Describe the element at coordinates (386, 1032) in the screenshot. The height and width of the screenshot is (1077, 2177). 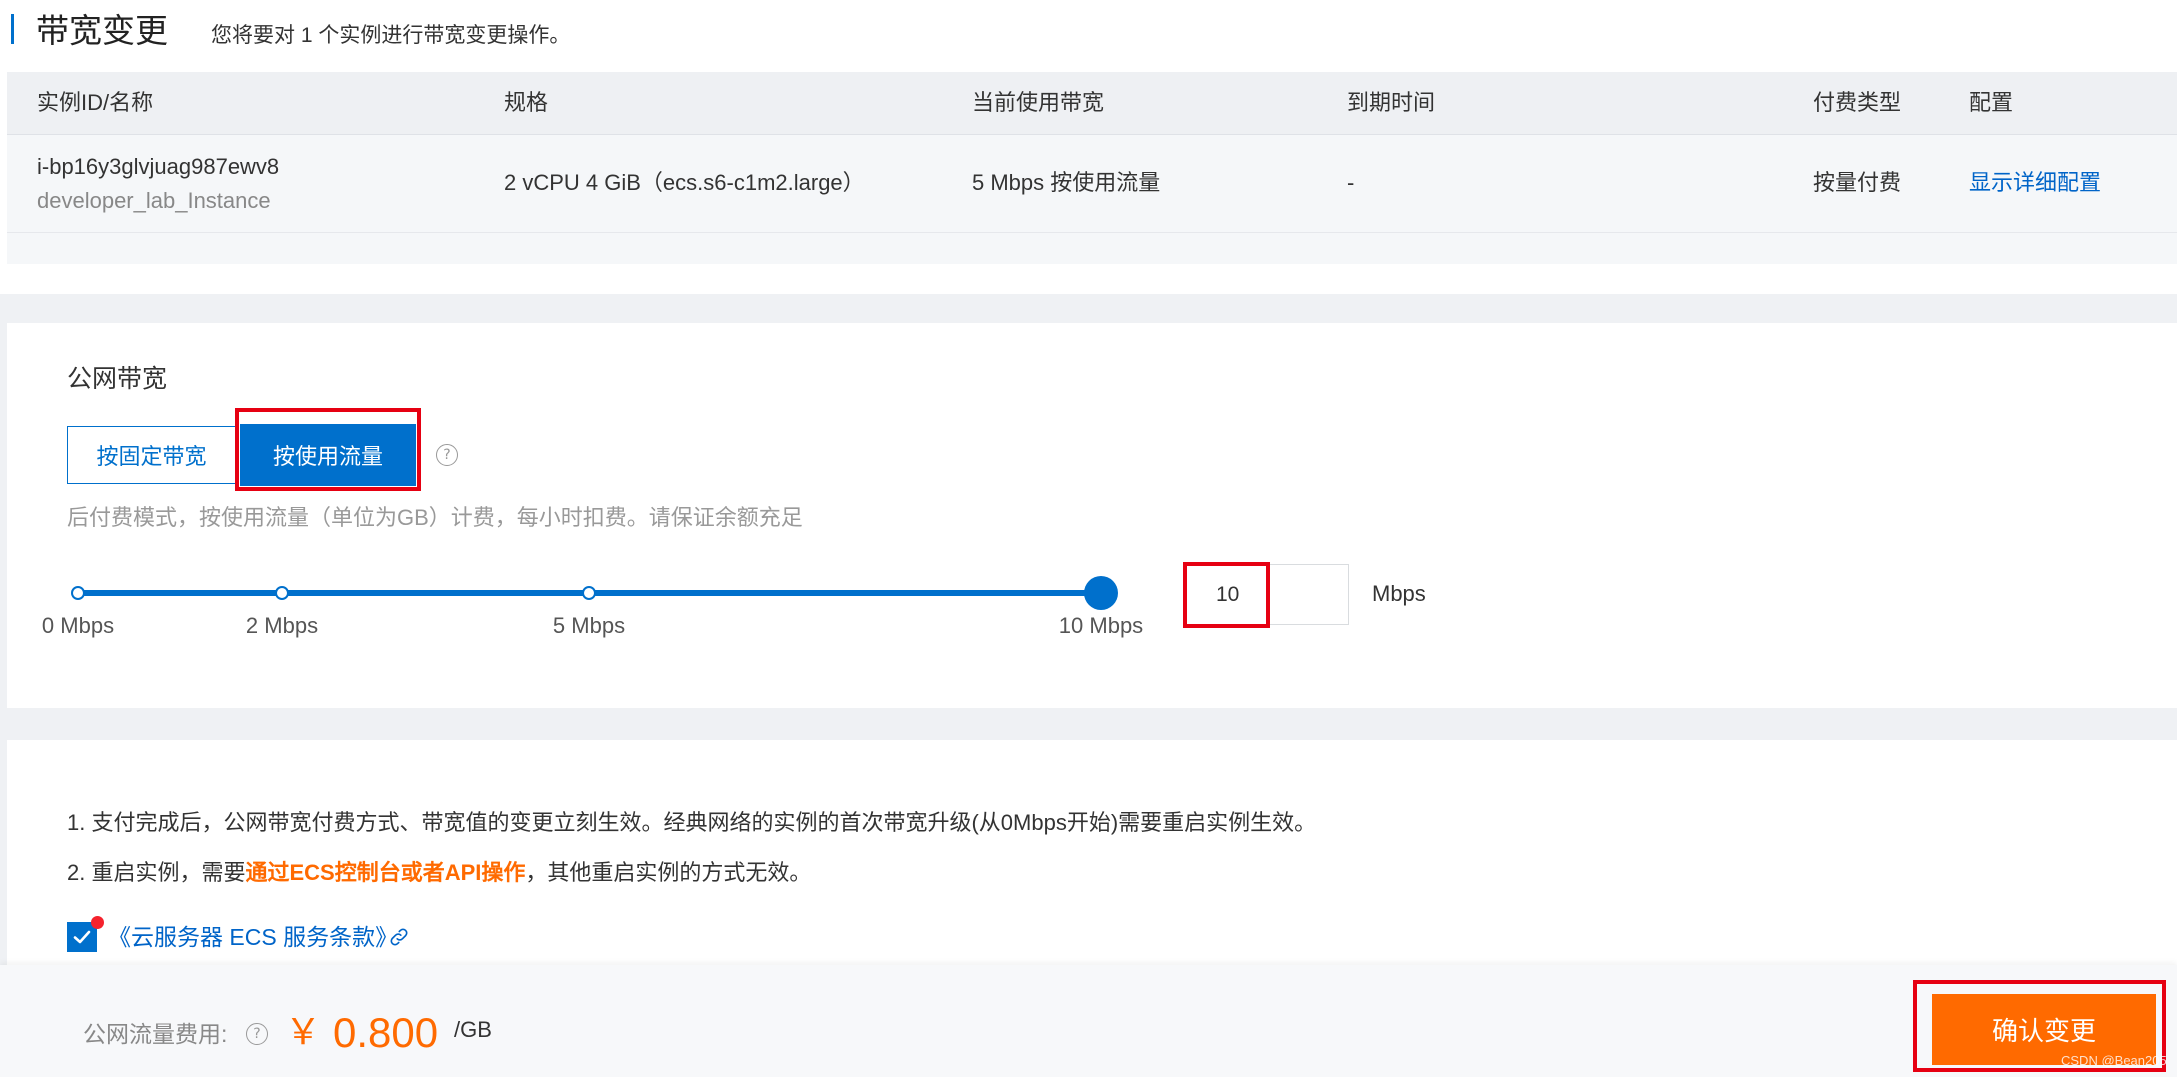
I see `price-value: 0.800` at that location.